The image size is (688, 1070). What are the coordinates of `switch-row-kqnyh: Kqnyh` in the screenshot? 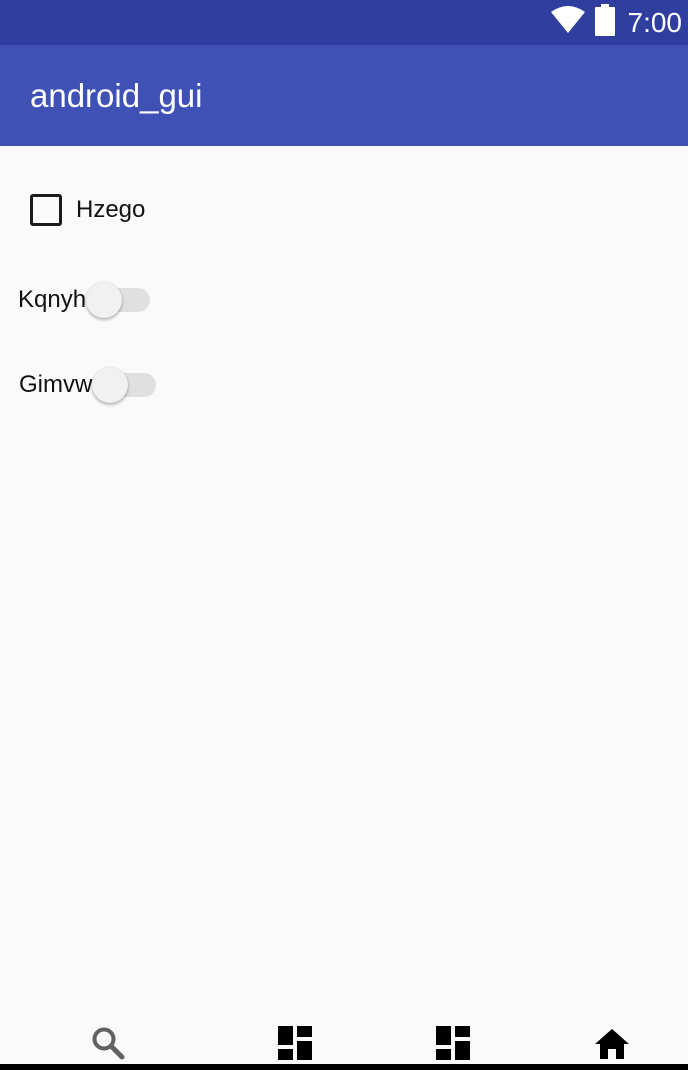 It's located at (84, 300).